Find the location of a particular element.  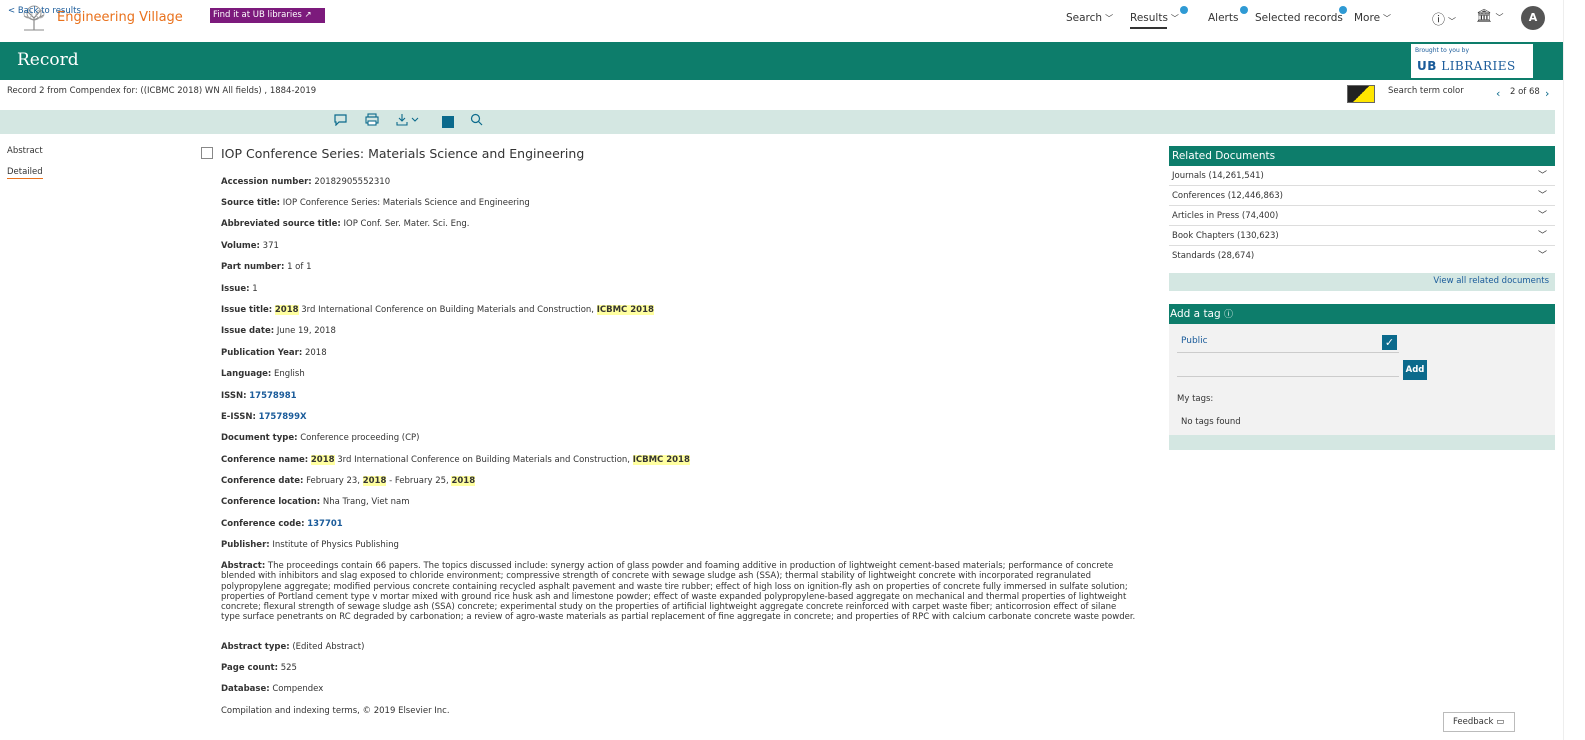

pub-year-label: Publication Year: is located at coordinates (262, 353).